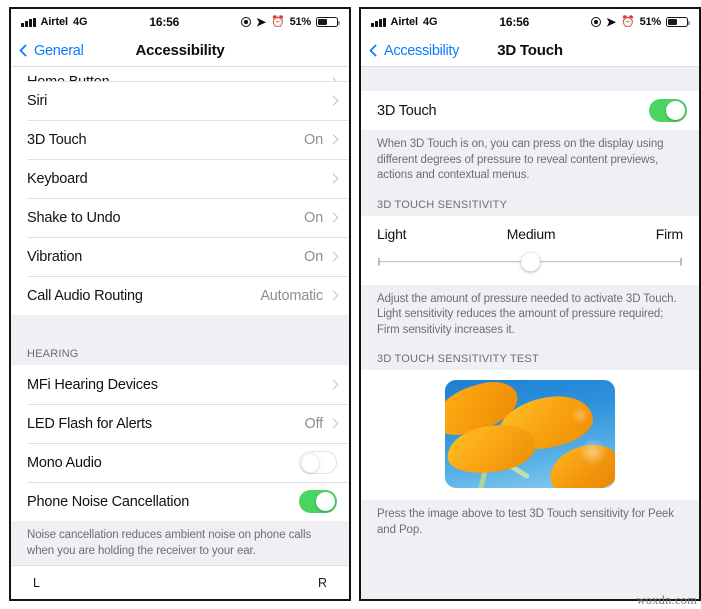 The height and width of the screenshot is (609, 701). What do you see at coordinates (178, 77) in the screenshot?
I see `list-item-label: Home Button` at bounding box center [178, 77].